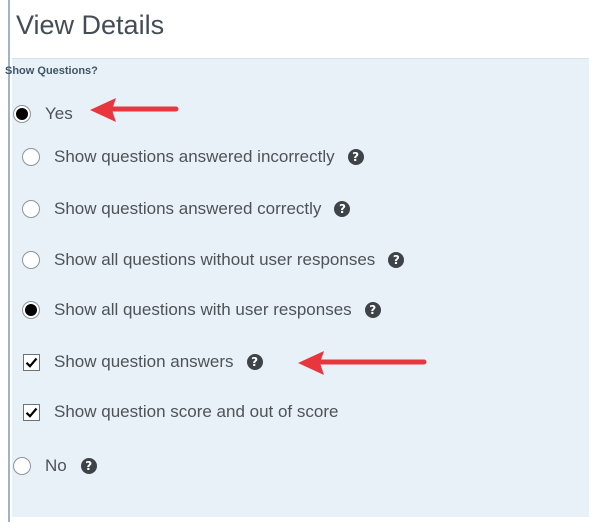  What do you see at coordinates (22, 466) in the screenshot?
I see `no-radio` at bounding box center [22, 466].